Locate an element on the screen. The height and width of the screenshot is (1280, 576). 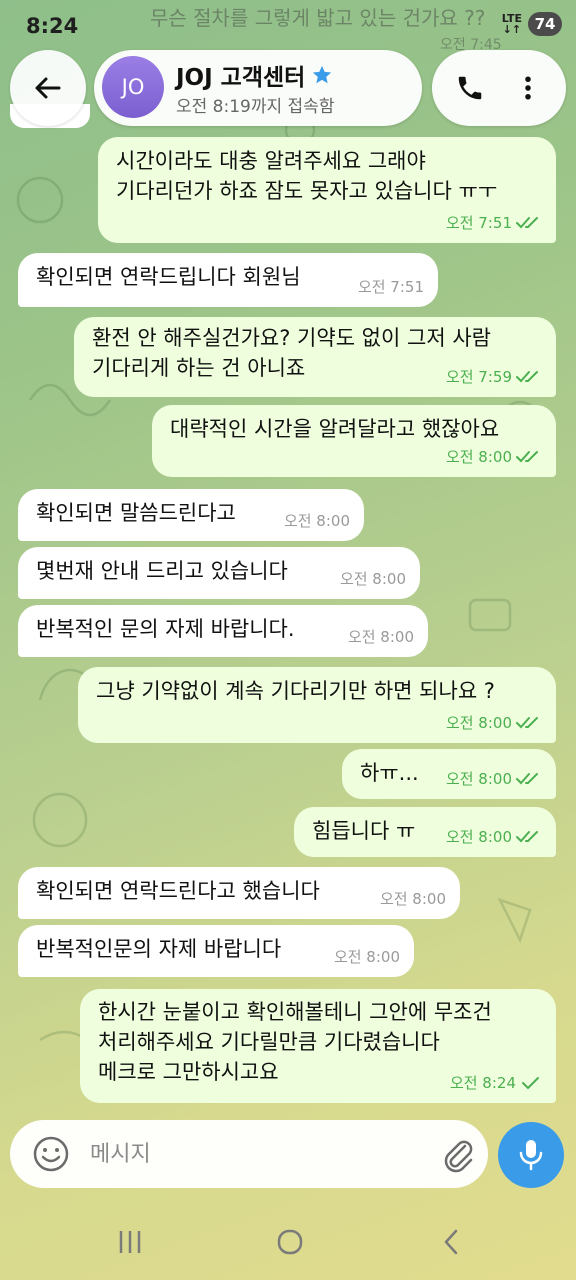
message-composer is located at coordinates (249, 1154).